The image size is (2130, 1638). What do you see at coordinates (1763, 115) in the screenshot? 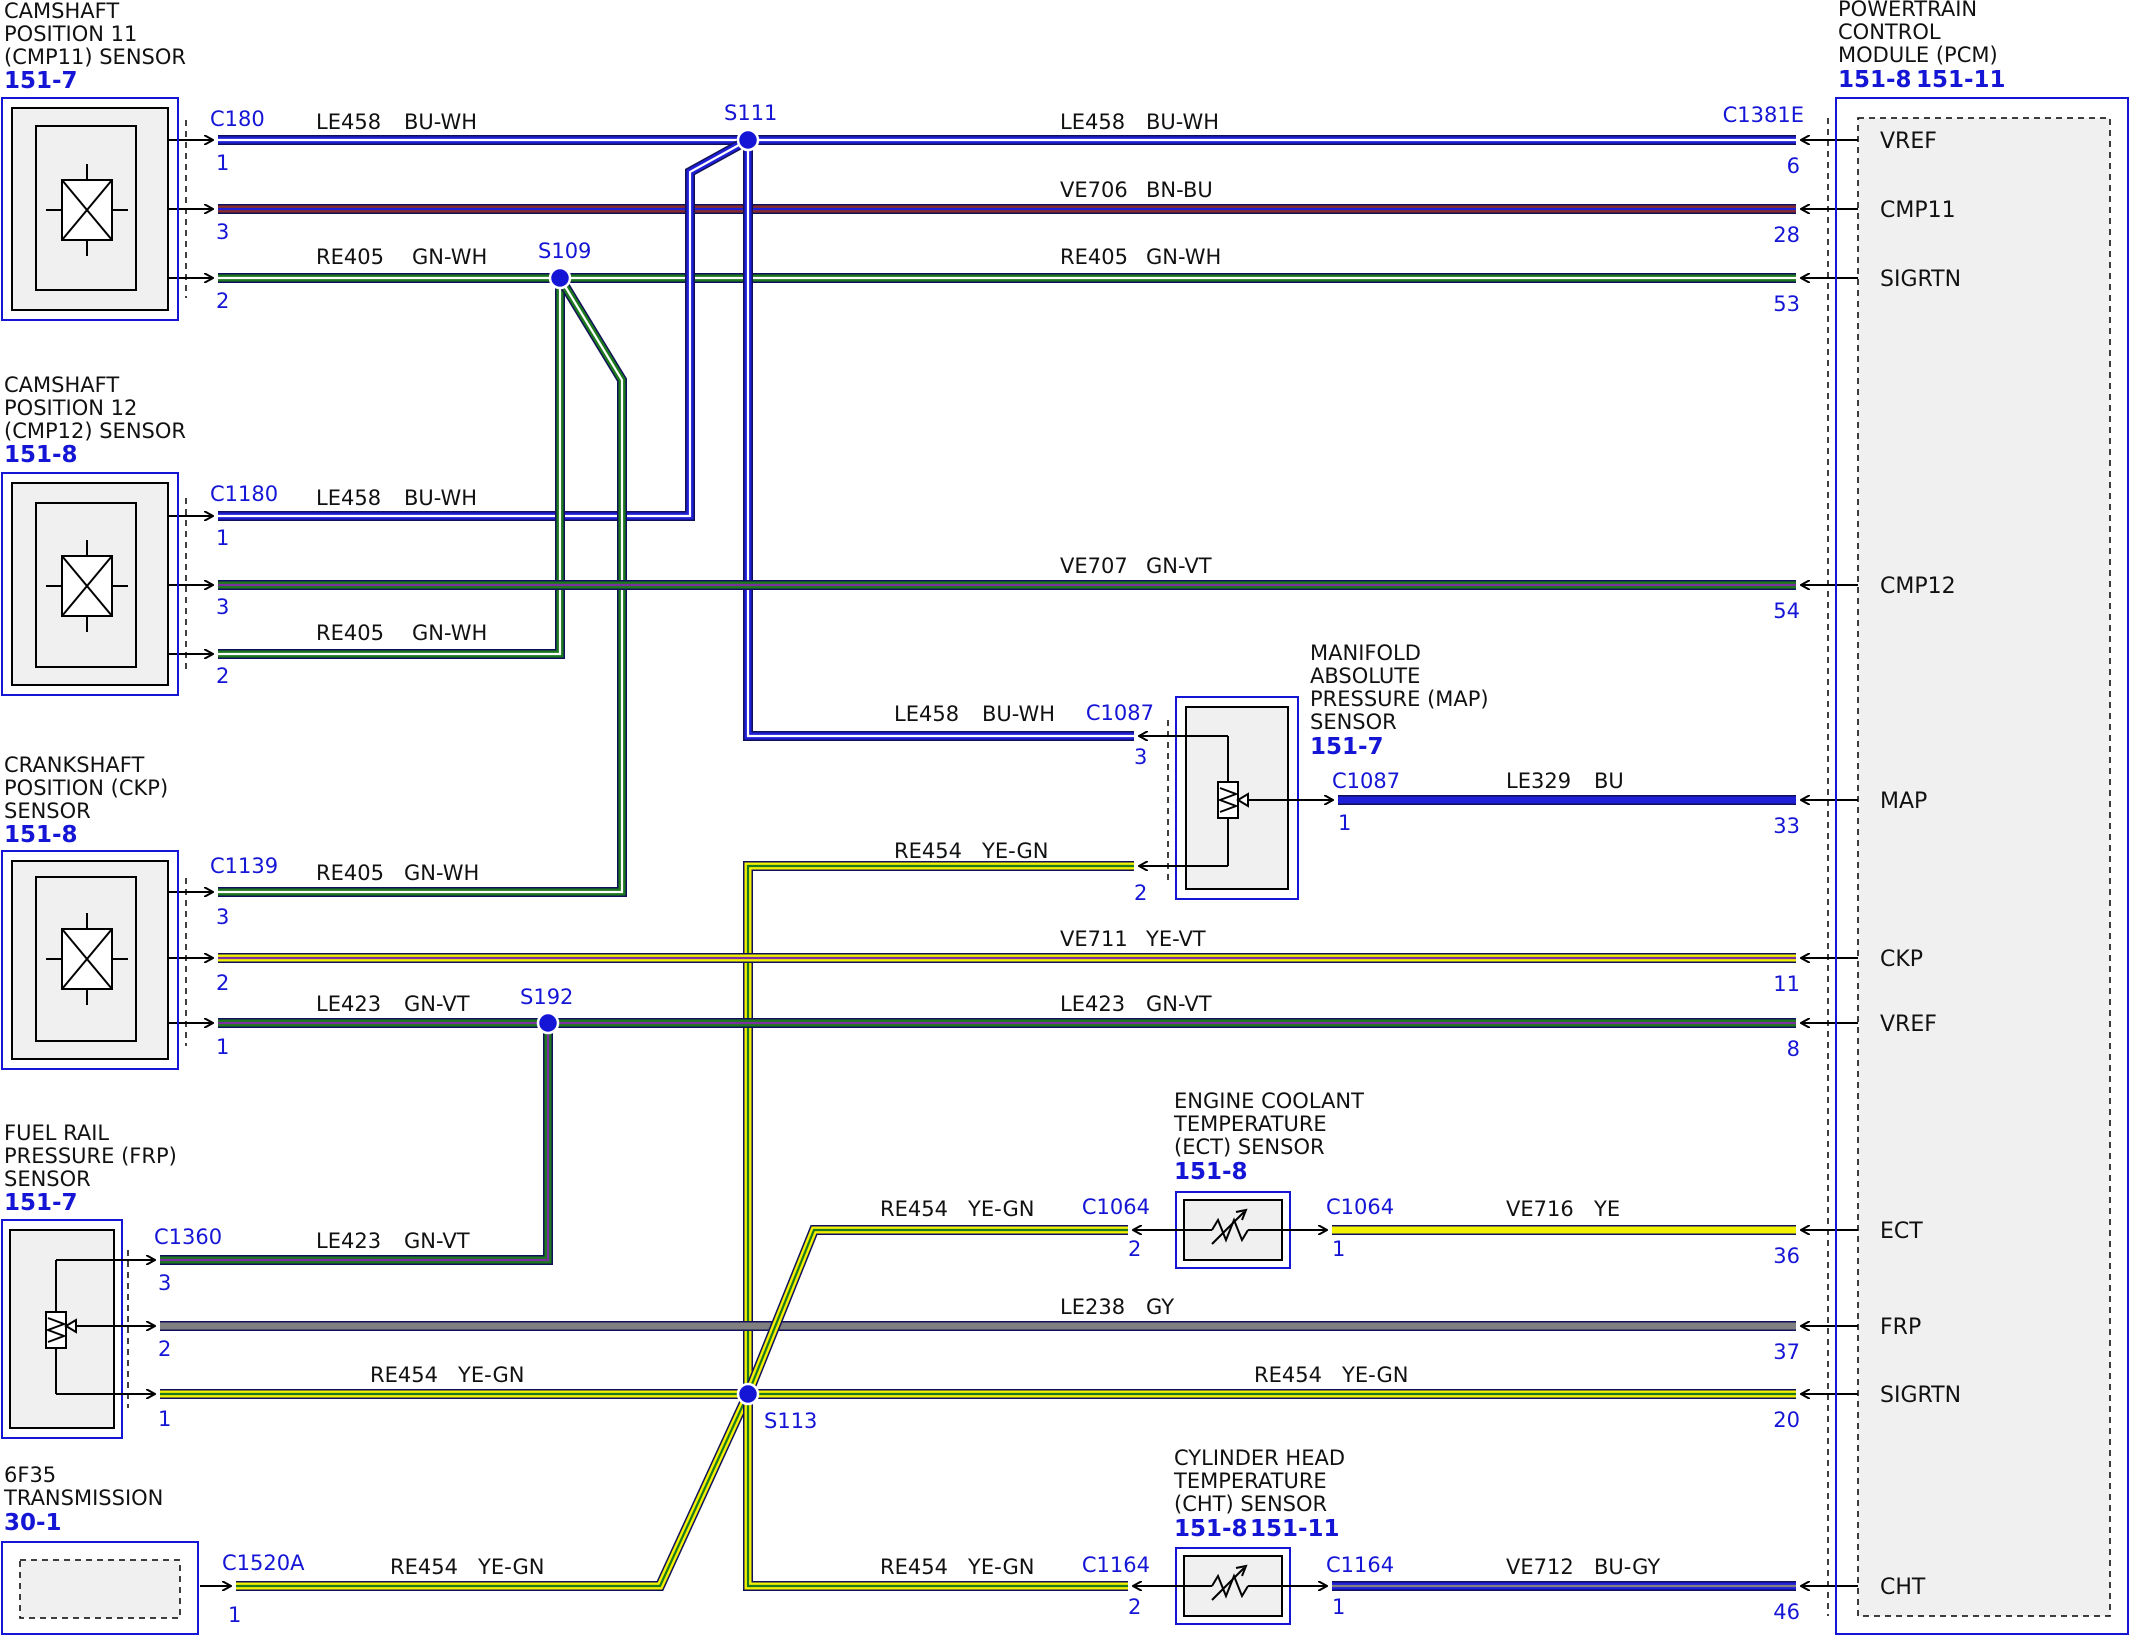
I see `connector-id: C1381E` at bounding box center [1763, 115].